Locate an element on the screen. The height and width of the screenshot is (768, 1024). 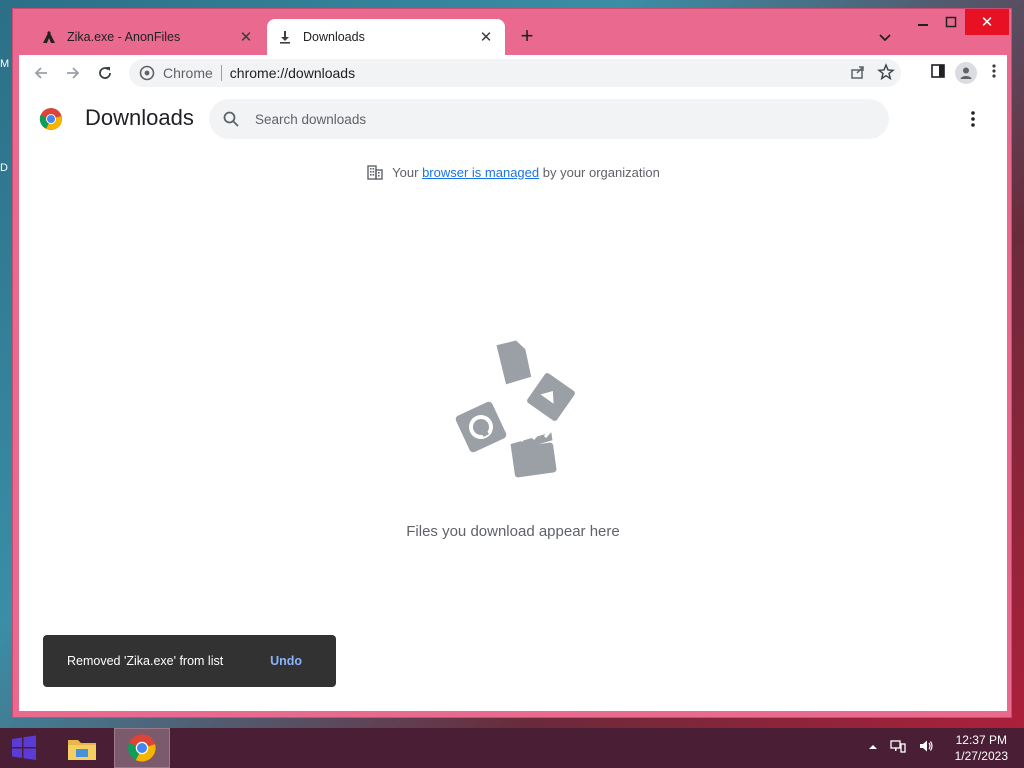
empty-downloads-illustration is located at coordinates (515, 409).